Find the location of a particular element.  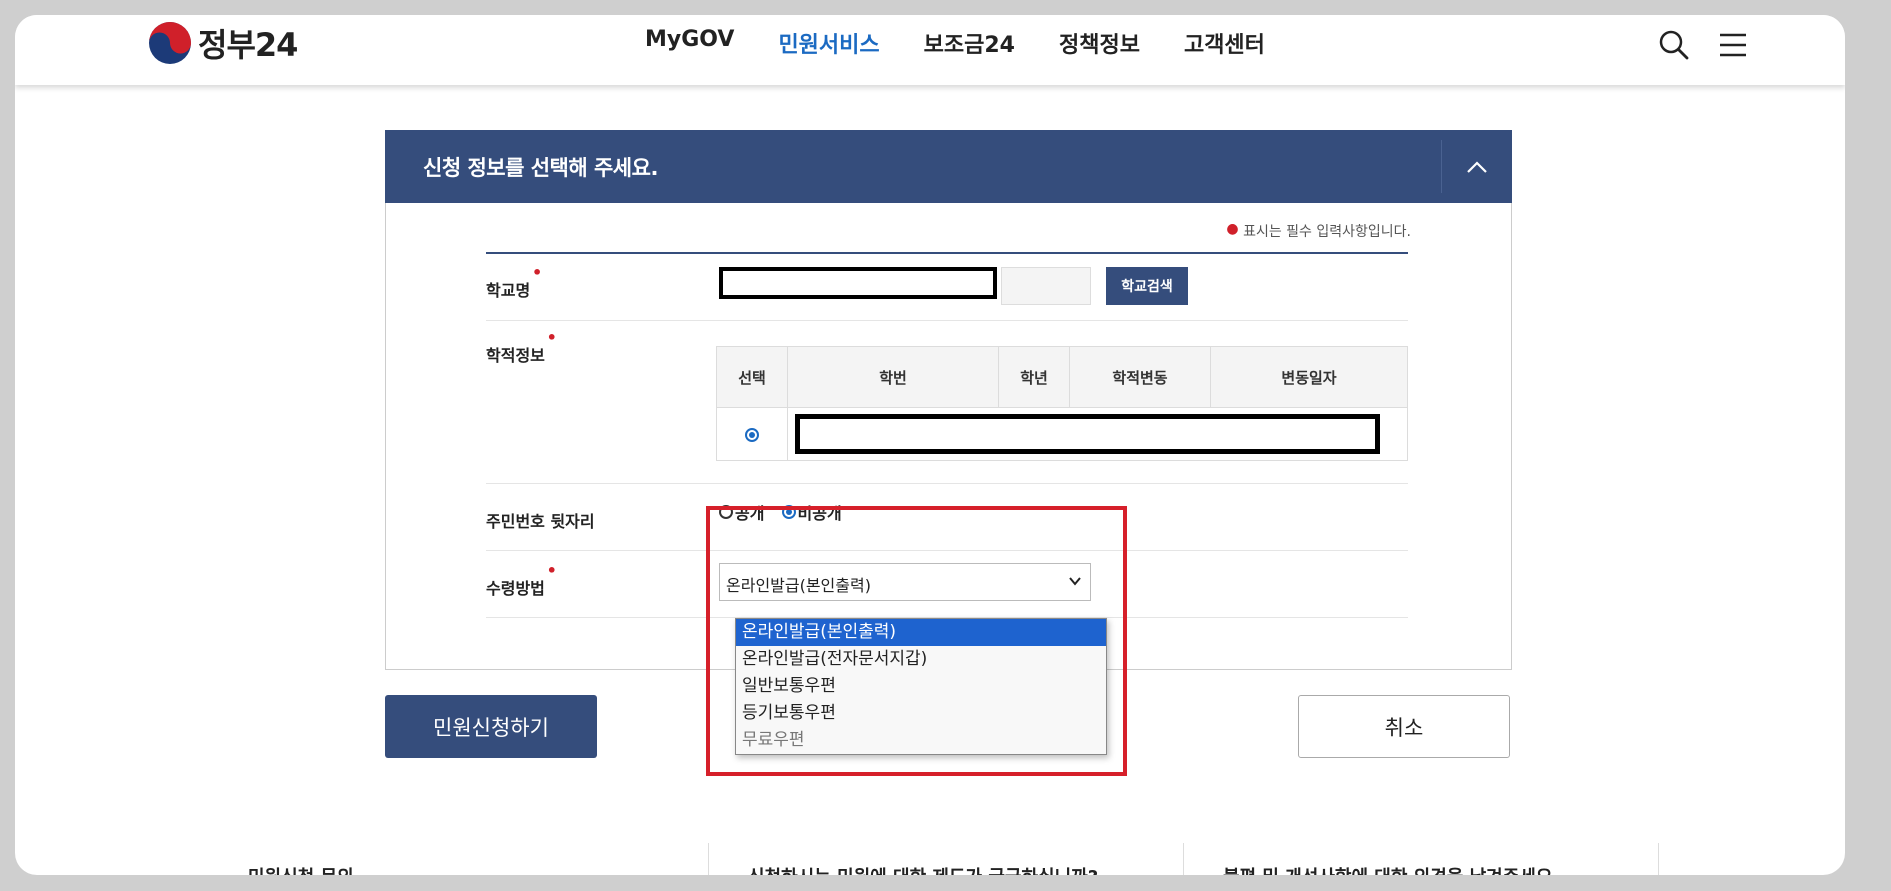

nav-policy: 정책정보 is located at coordinates (1099, 43).